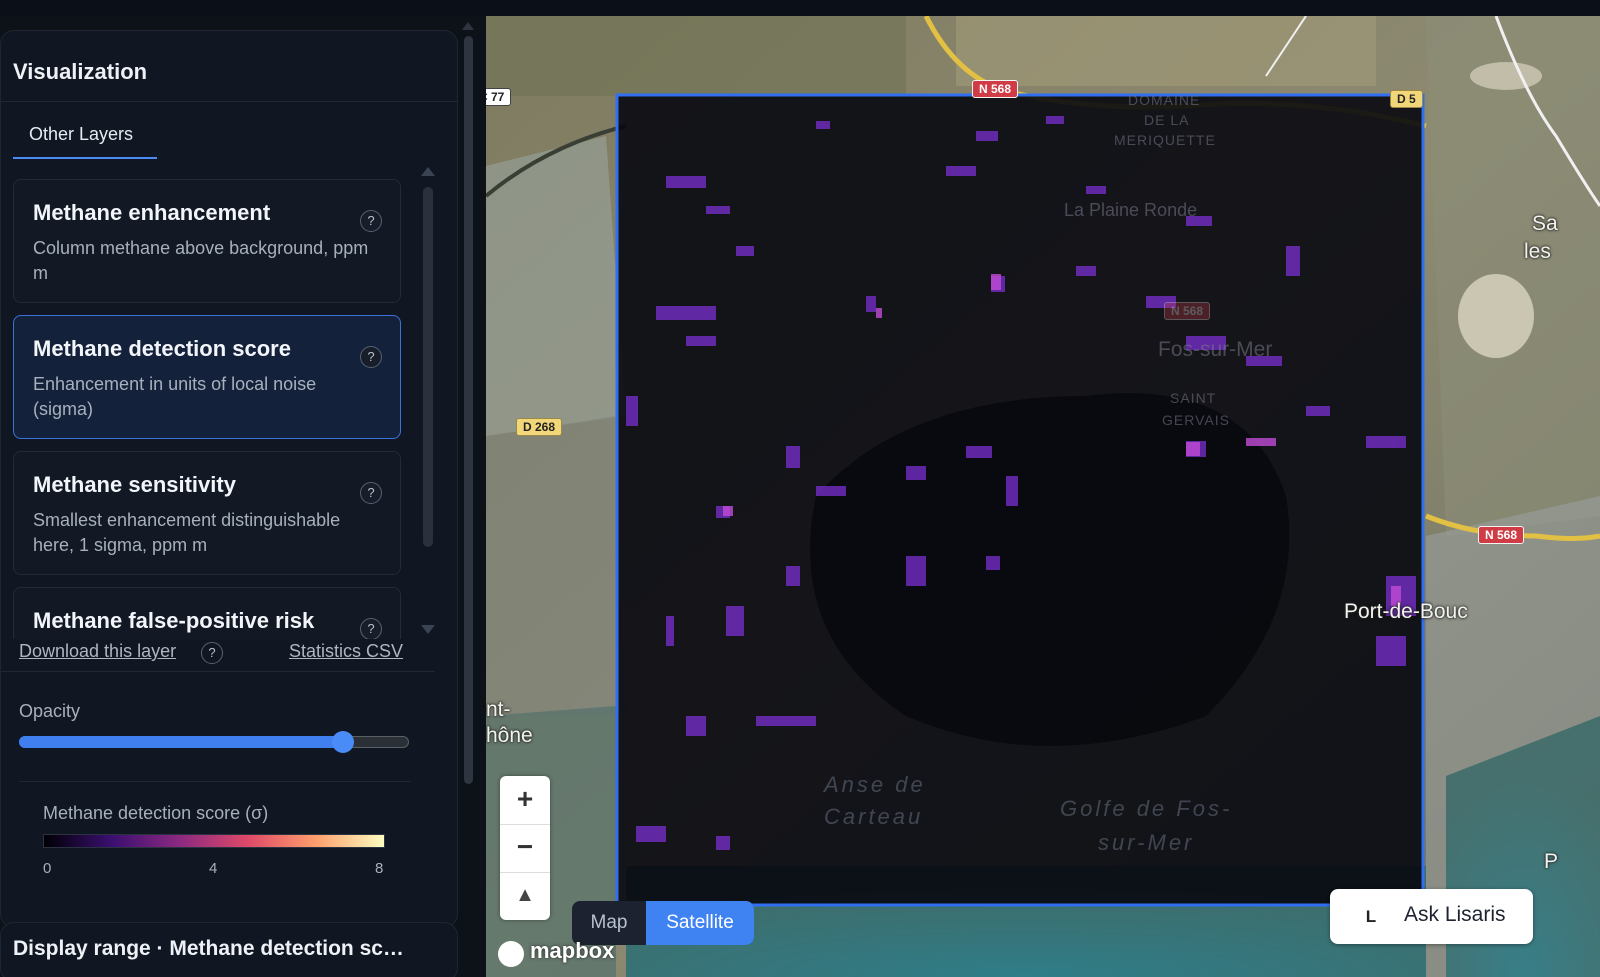  I want to click on legend-tick: 8, so click(379, 868).